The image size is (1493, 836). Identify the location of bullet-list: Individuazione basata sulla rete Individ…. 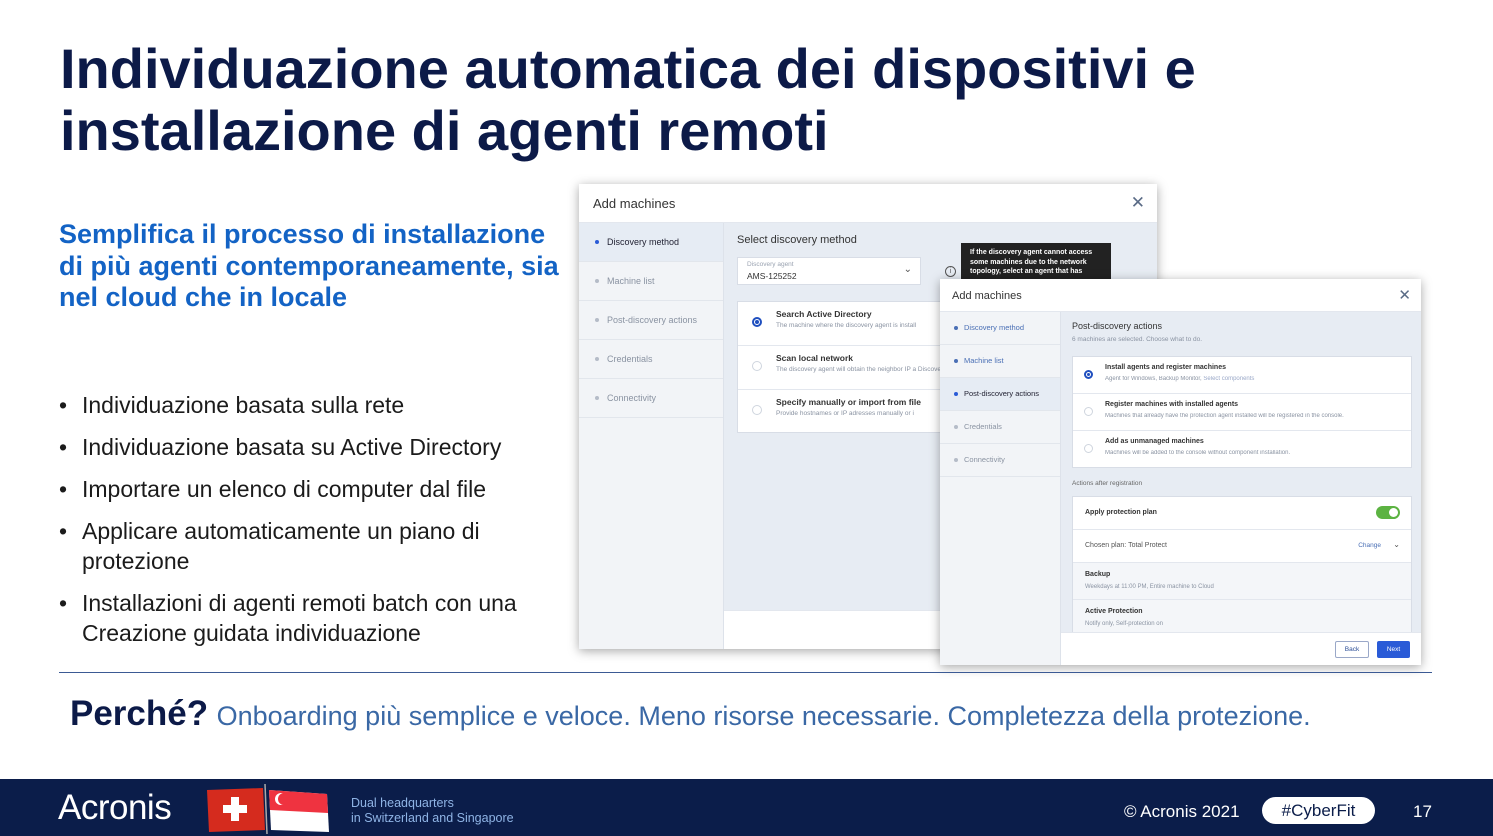
(314, 525).